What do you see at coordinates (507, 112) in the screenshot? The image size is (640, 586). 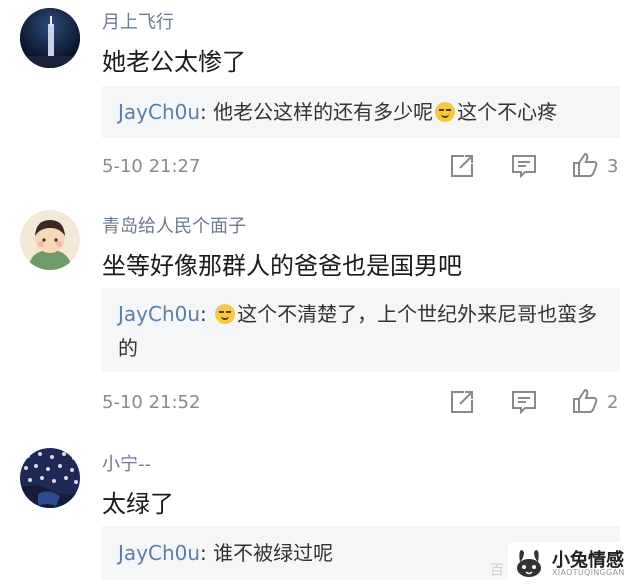 I see `reply-text: 这个不心疼` at bounding box center [507, 112].